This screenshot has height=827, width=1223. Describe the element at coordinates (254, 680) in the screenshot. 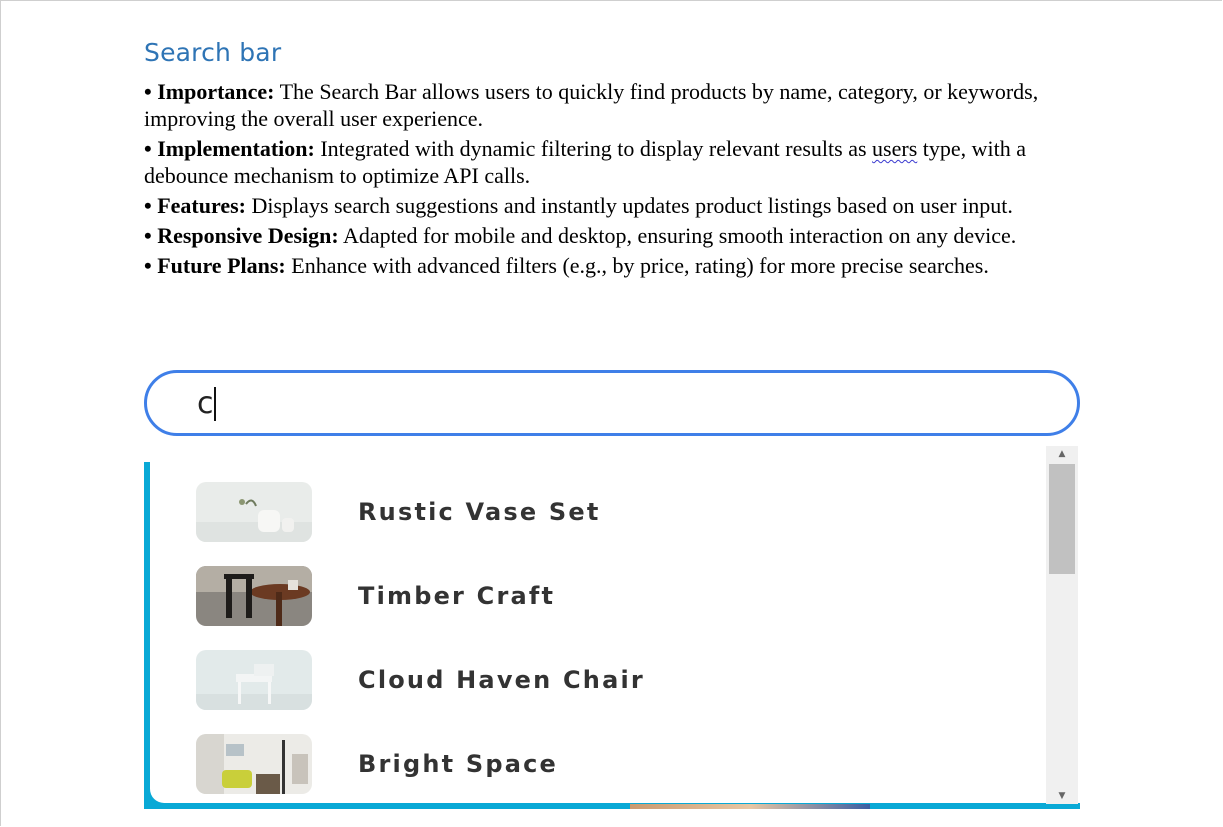

I see `white-chair-thumbnail` at that location.